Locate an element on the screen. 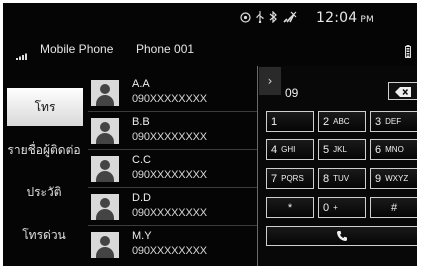 This screenshot has width=421, height=266. key-digit: * is located at coordinates (290, 207).